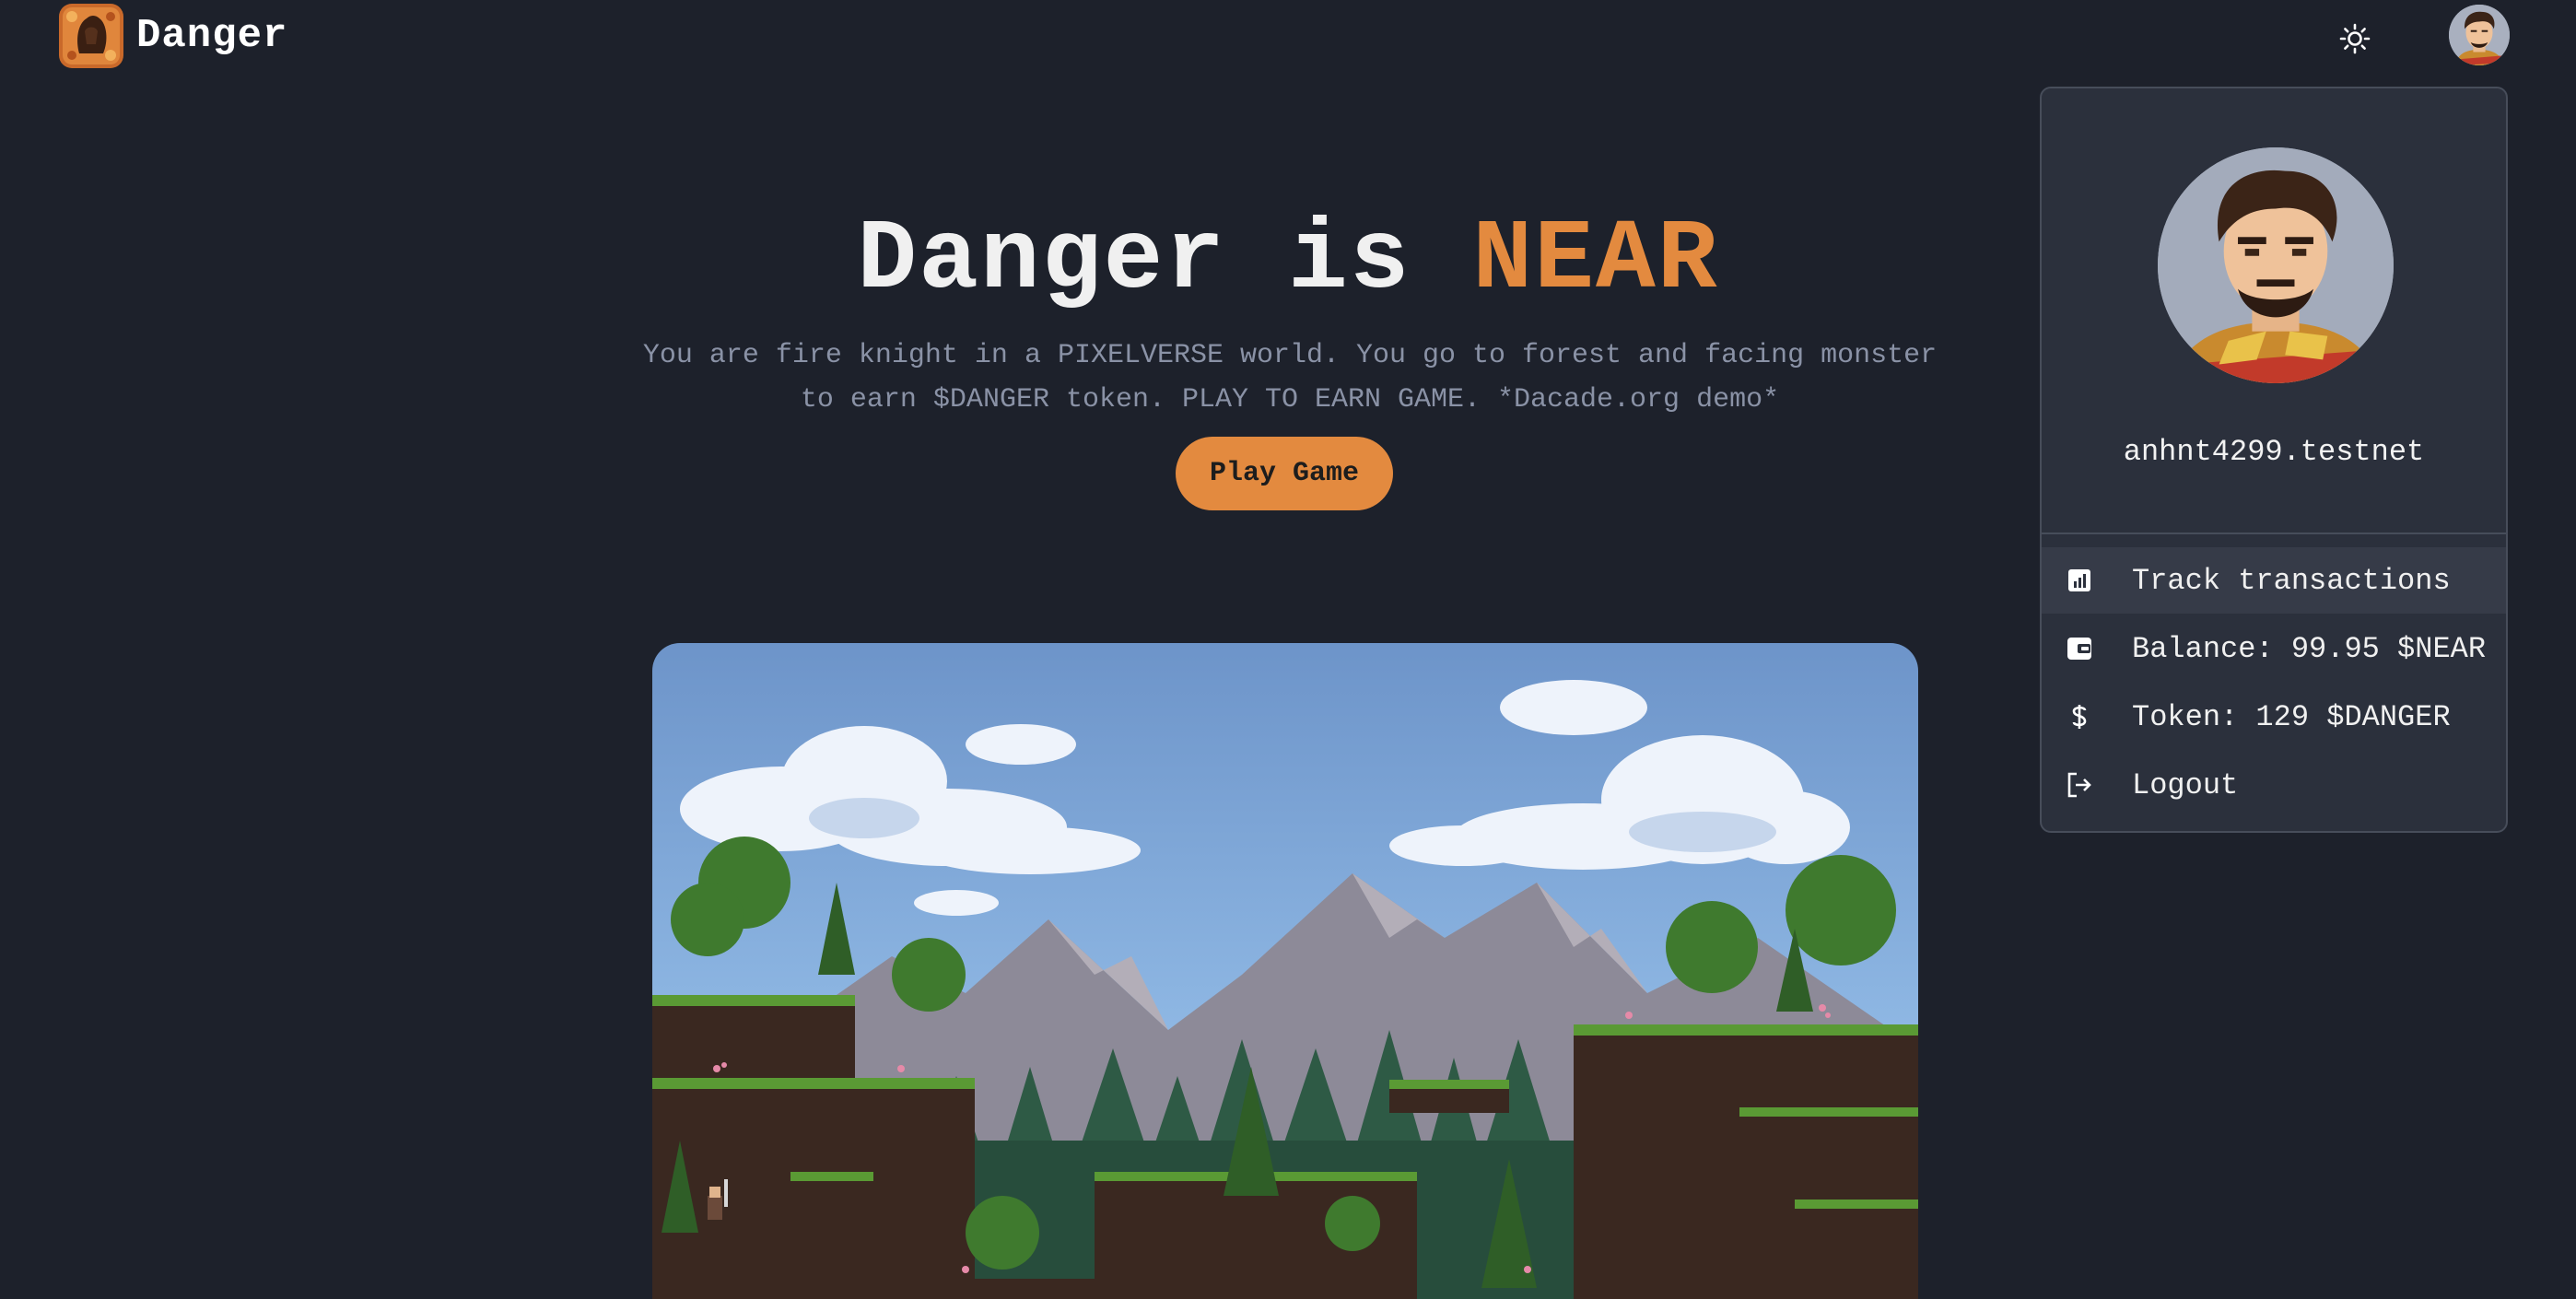 The image size is (2576, 1299). I want to click on track-transactions-menu-item: Track transactions, so click(2274, 581).